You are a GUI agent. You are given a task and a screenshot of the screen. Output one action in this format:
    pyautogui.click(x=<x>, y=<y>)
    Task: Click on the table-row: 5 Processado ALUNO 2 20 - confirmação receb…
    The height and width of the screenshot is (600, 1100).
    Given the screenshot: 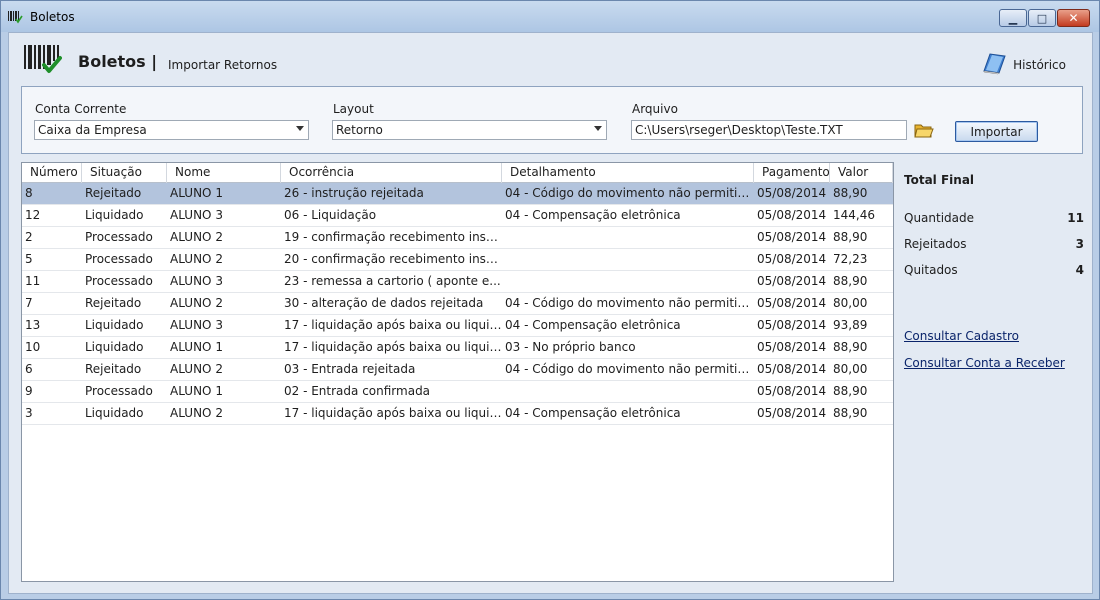 What is the action you would take?
    pyautogui.click(x=457, y=260)
    